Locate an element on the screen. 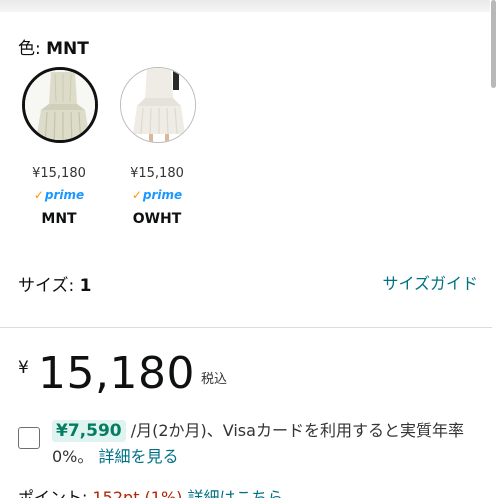 This screenshot has height=498, width=498. swatch-price-mnt: ¥15,180 is located at coordinates (59, 173).